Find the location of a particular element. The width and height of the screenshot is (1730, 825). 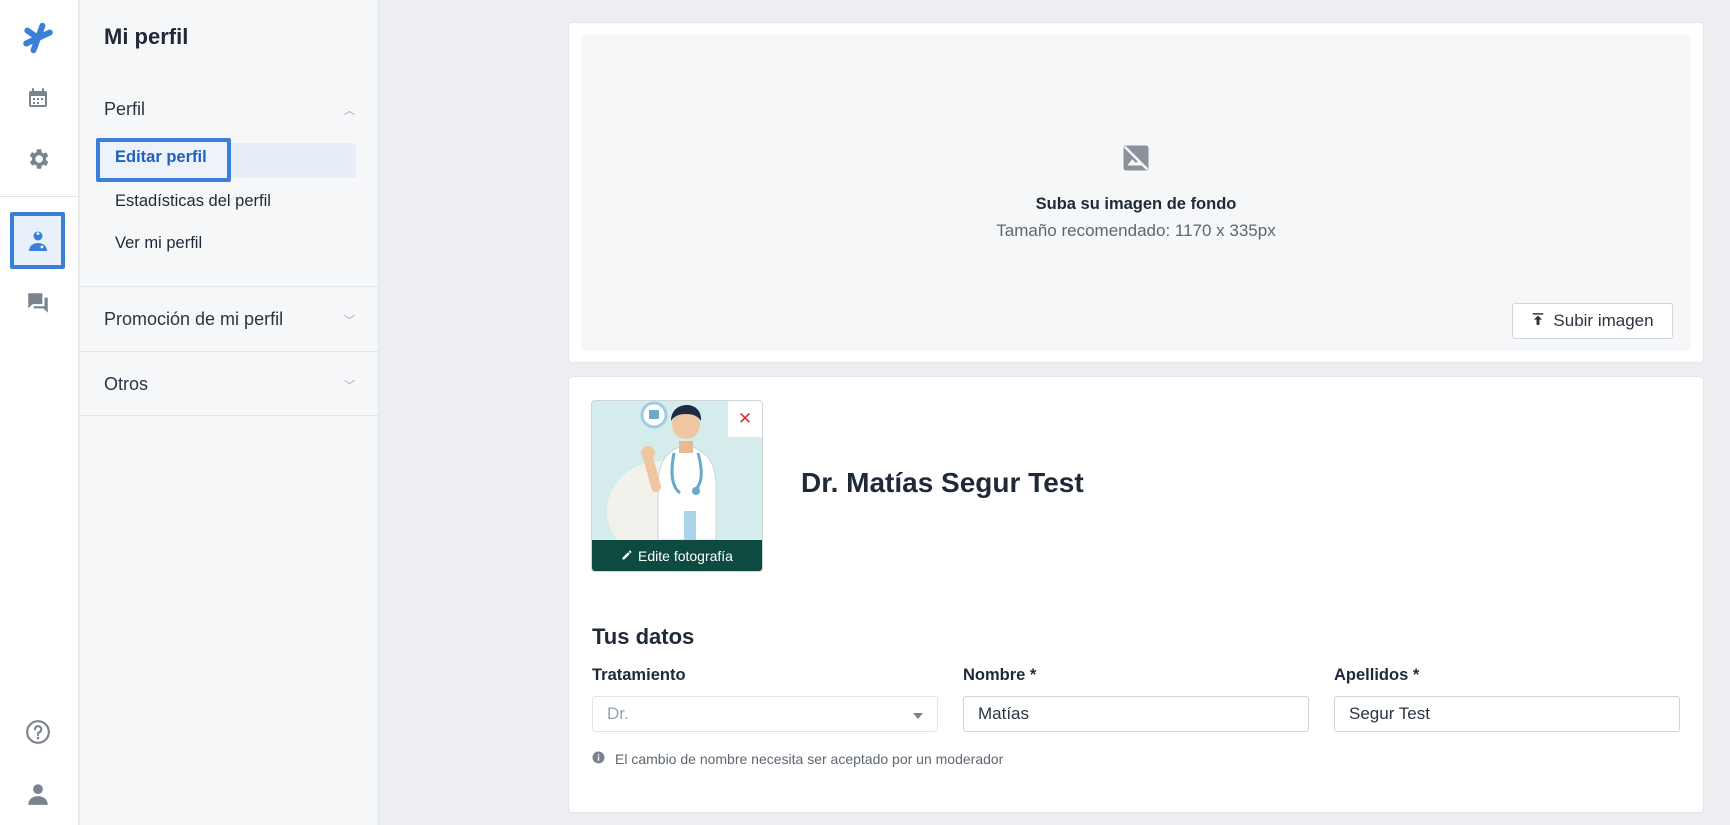

settings-icon is located at coordinates (38, 159).